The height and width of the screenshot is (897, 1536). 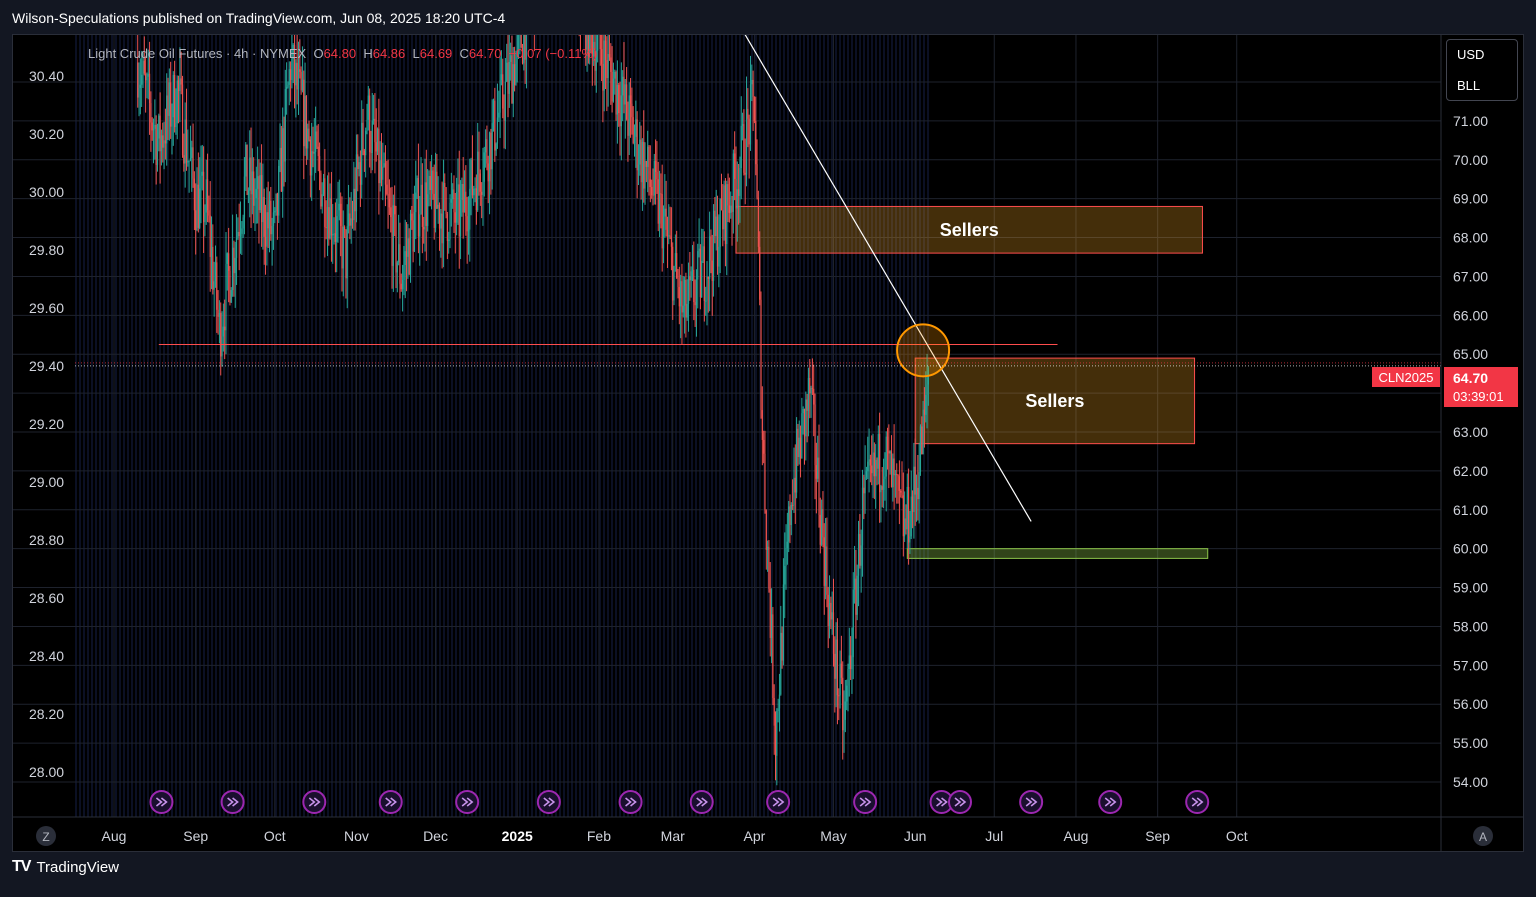 I want to click on footer-brand: TV TradingView, so click(x=65, y=867).